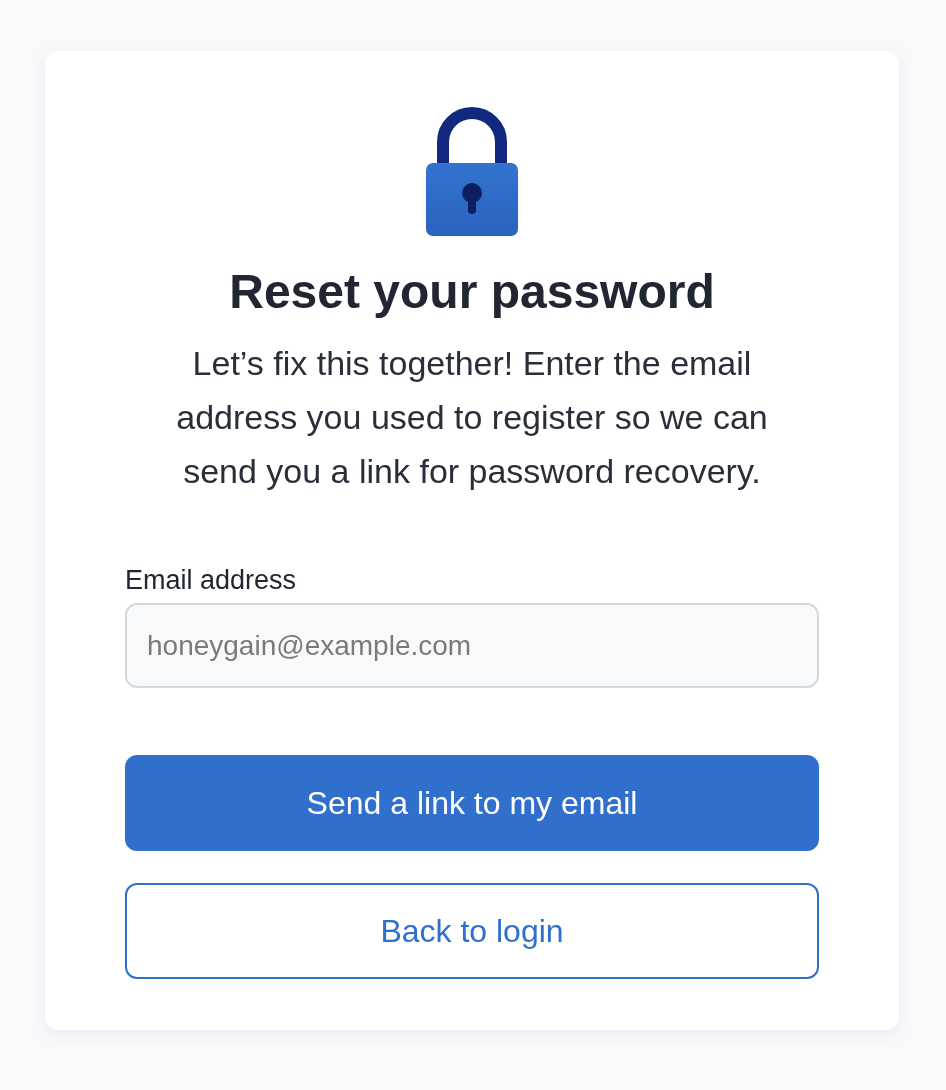 The image size is (946, 1090). Describe the element at coordinates (472, 931) in the screenshot. I see `back-button: Back to login` at that location.